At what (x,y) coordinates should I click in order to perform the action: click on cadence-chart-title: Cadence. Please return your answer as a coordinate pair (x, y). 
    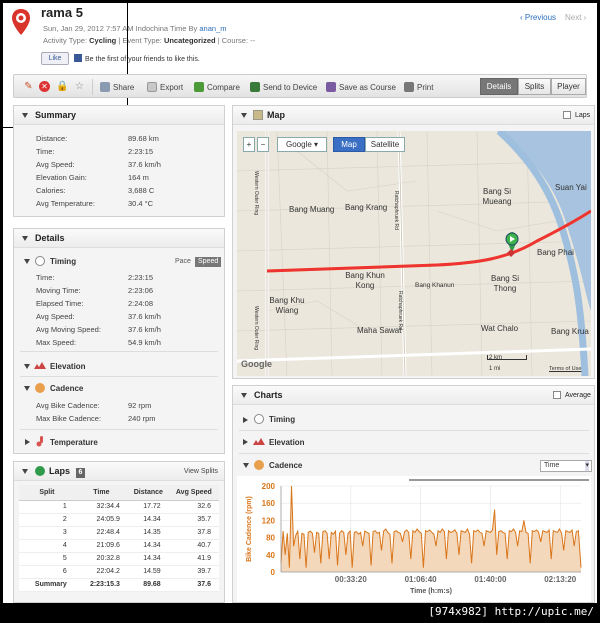
    Looking at the image, I should click on (285, 465).